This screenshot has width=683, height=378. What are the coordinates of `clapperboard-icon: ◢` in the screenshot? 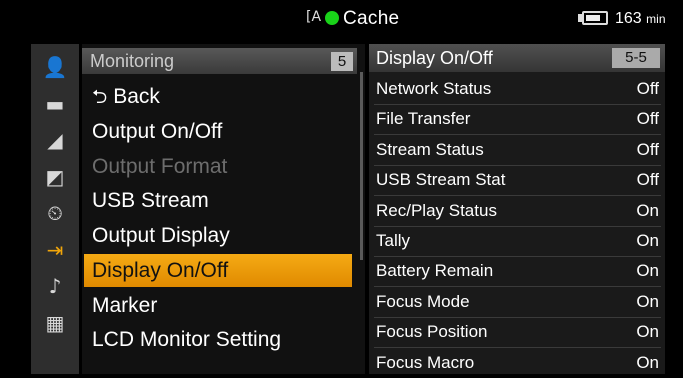 It's located at (55, 140).